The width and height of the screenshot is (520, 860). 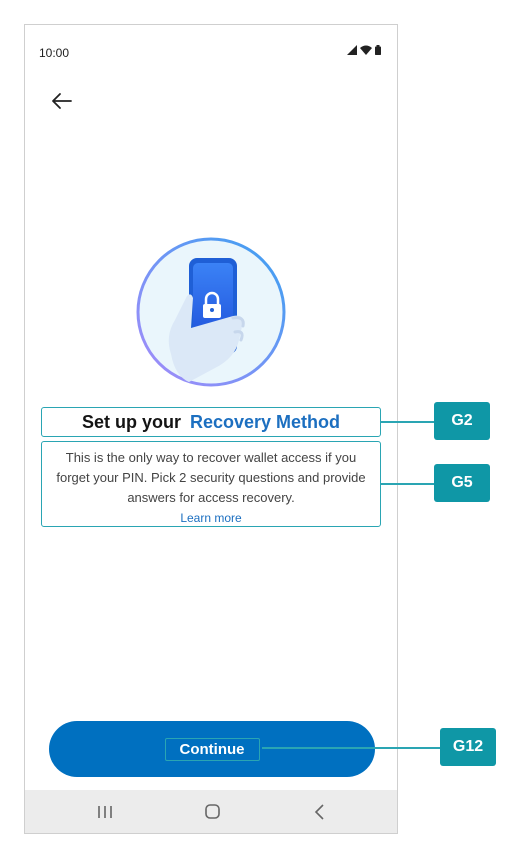 What do you see at coordinates (131, 421) in the screenshot?
I see `title-text: Set up your` at bounding box center [131, 421].